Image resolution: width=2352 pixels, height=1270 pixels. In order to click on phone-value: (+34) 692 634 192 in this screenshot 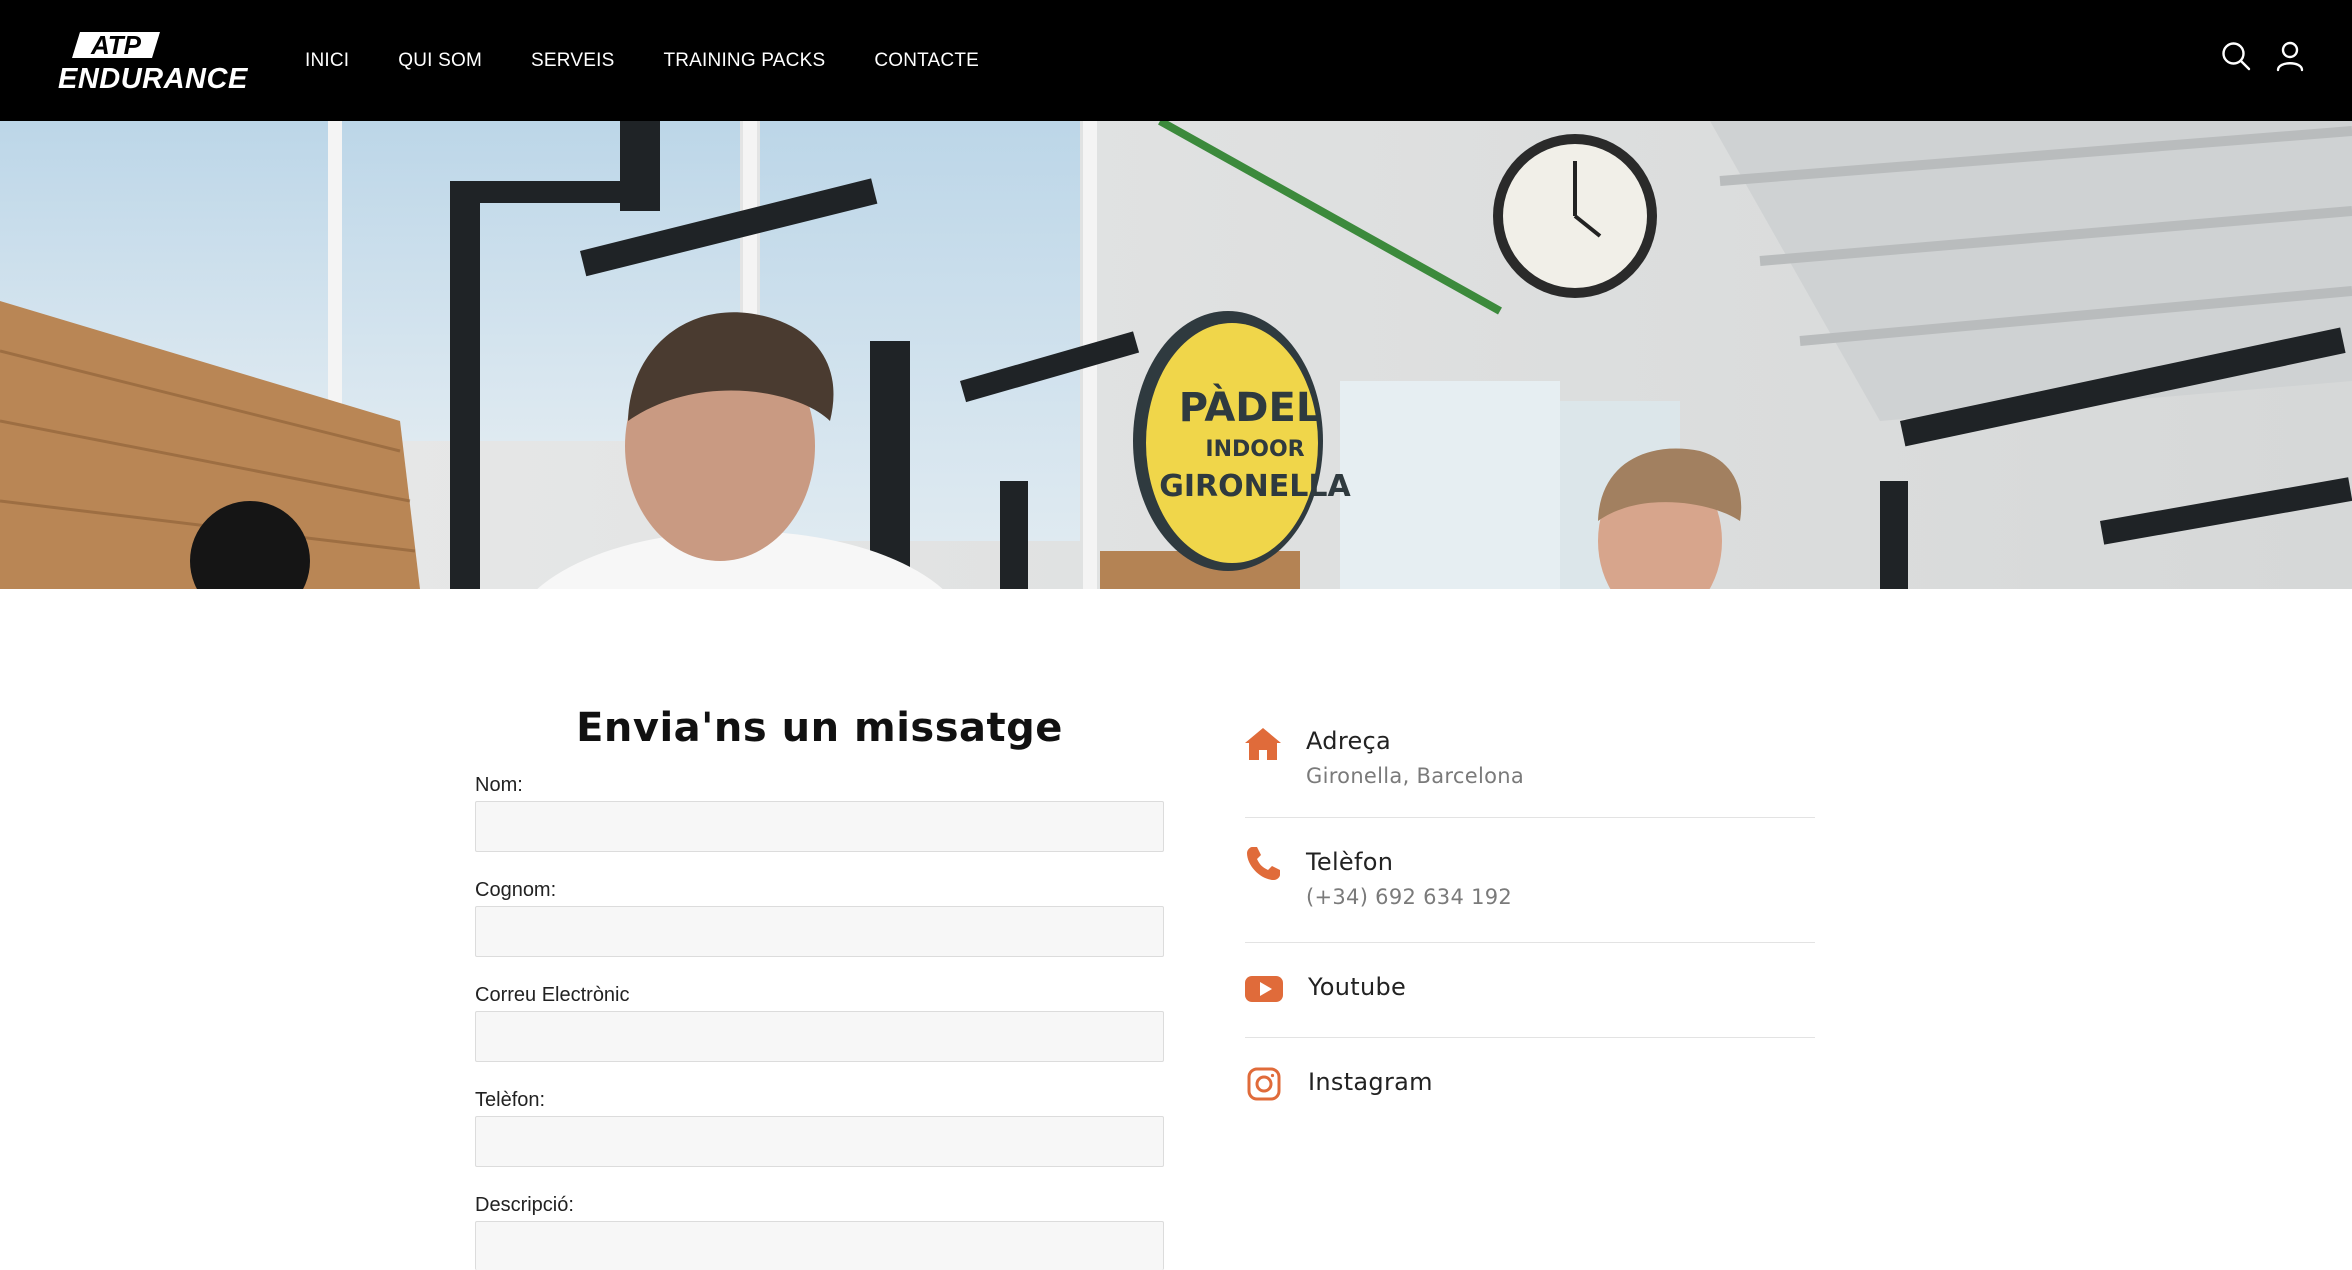, I will do `click(1409, 897)`.